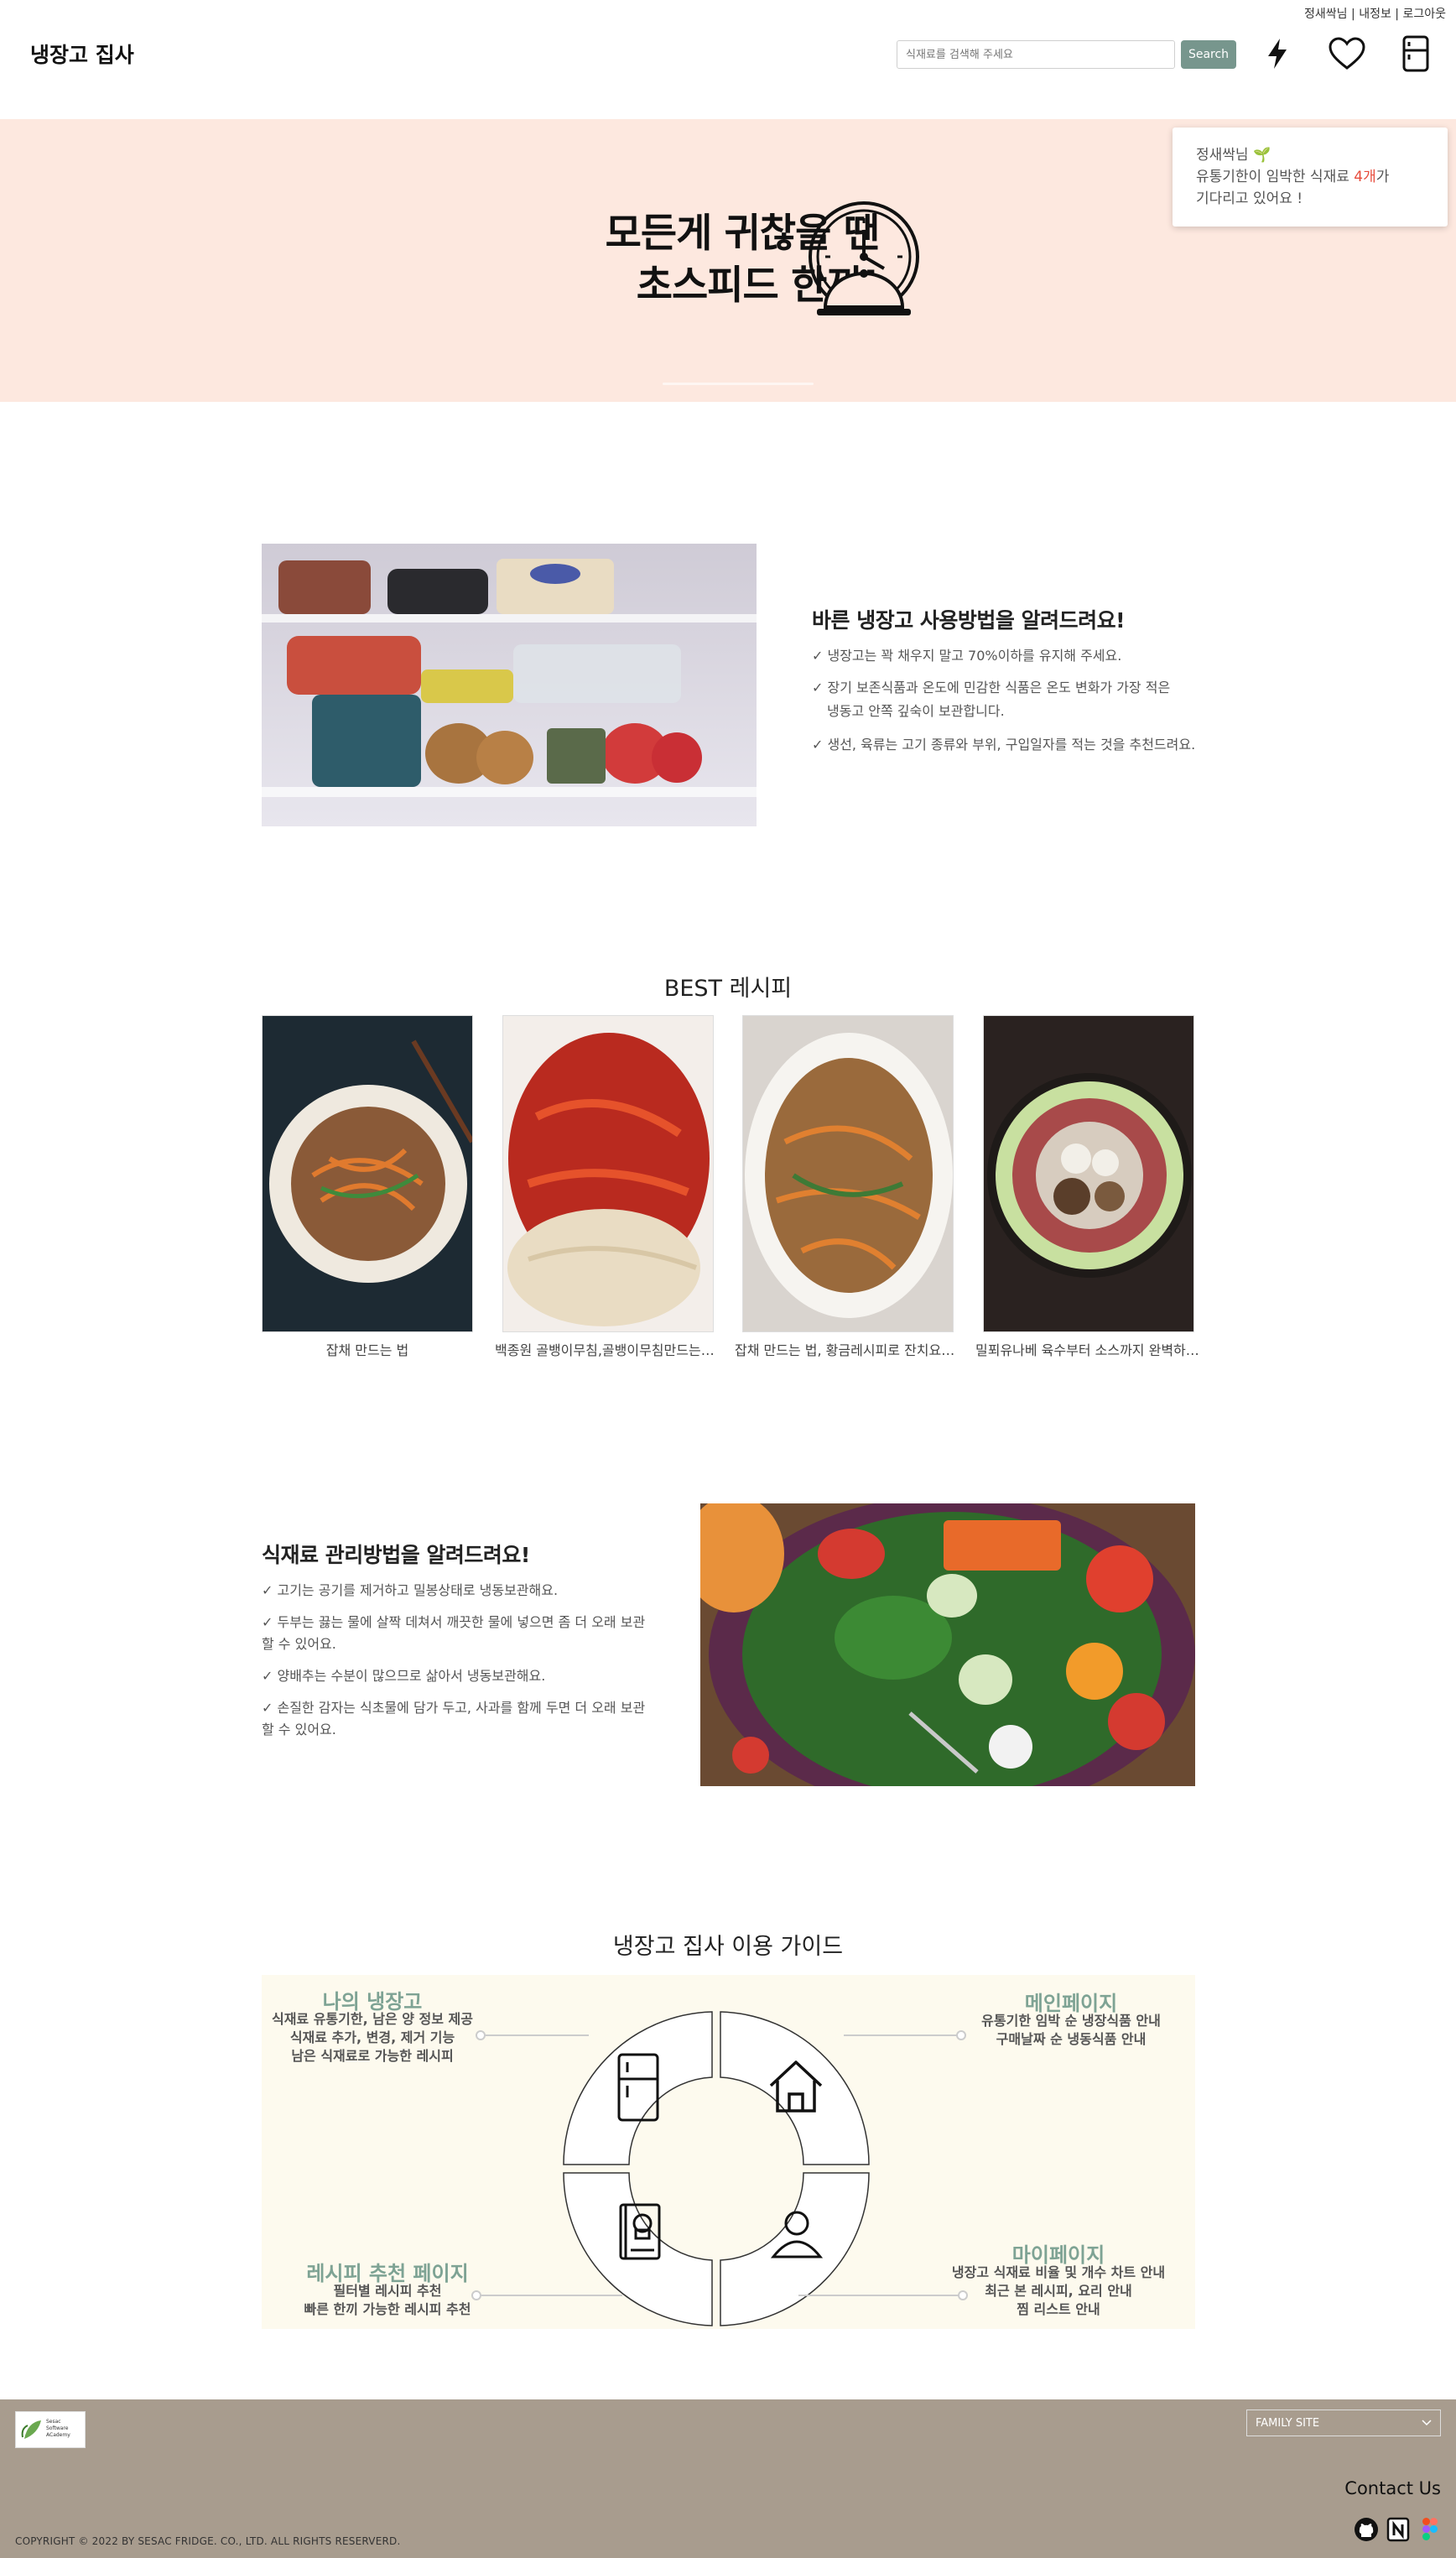 This screenshot has width=1456, height=2558. What do you see at coordinates (454, 1622) in the screenshot?
I see `ingredient-tip: ✓ 두부는 끓는 물에 살짝 데쳐서 깨끗한 물에 넣으면 좀 더 오래 보관` at bounding box center [454, 1622].